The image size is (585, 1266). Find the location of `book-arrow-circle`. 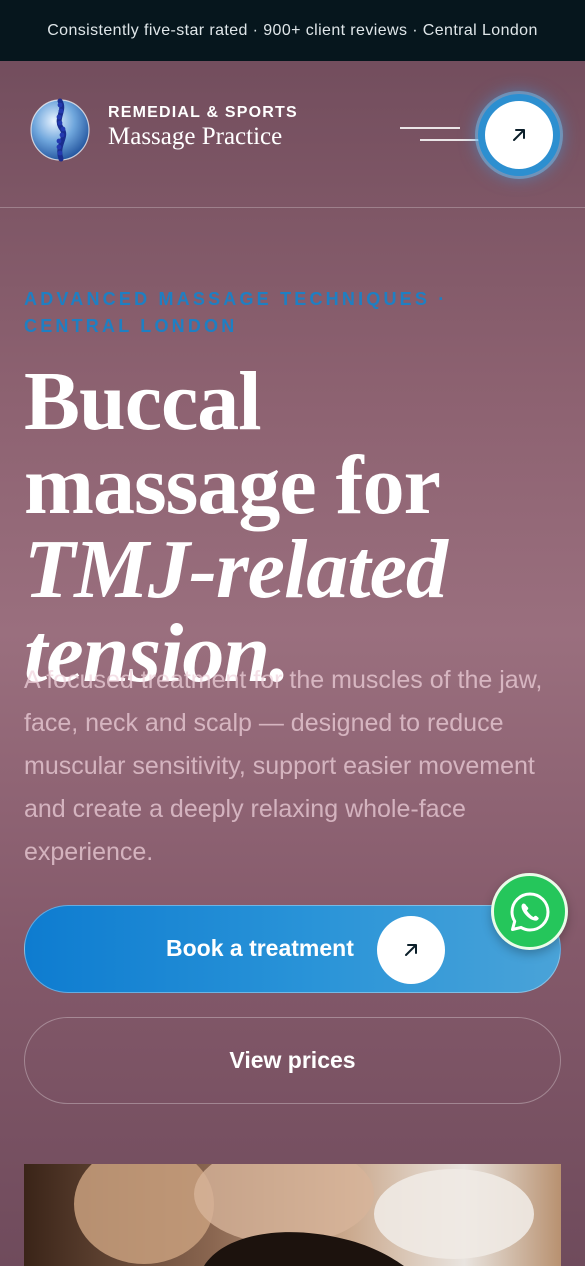

book-arrow-circle is located at coordinates (411, 950).